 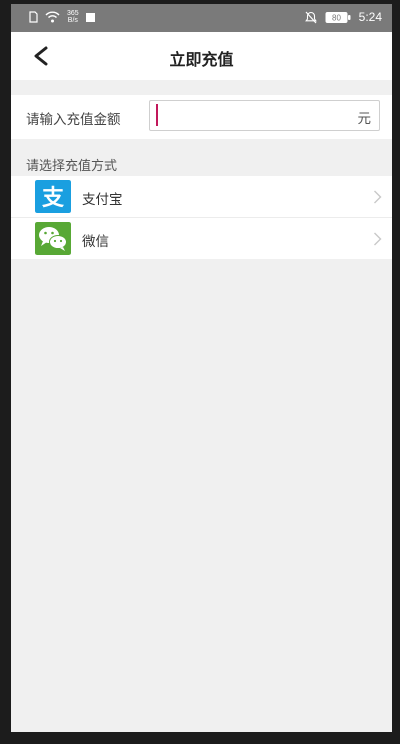 What do you see at coordinates (364, 119) in the screenshot?
I see `currency-unit: 元` at bounding box center [364, 119].